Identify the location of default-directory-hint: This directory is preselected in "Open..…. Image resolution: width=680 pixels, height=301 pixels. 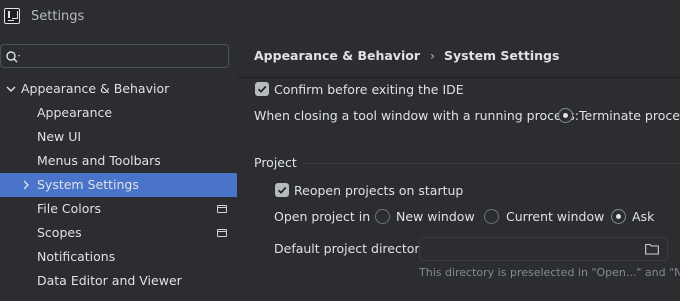
(549, 272).